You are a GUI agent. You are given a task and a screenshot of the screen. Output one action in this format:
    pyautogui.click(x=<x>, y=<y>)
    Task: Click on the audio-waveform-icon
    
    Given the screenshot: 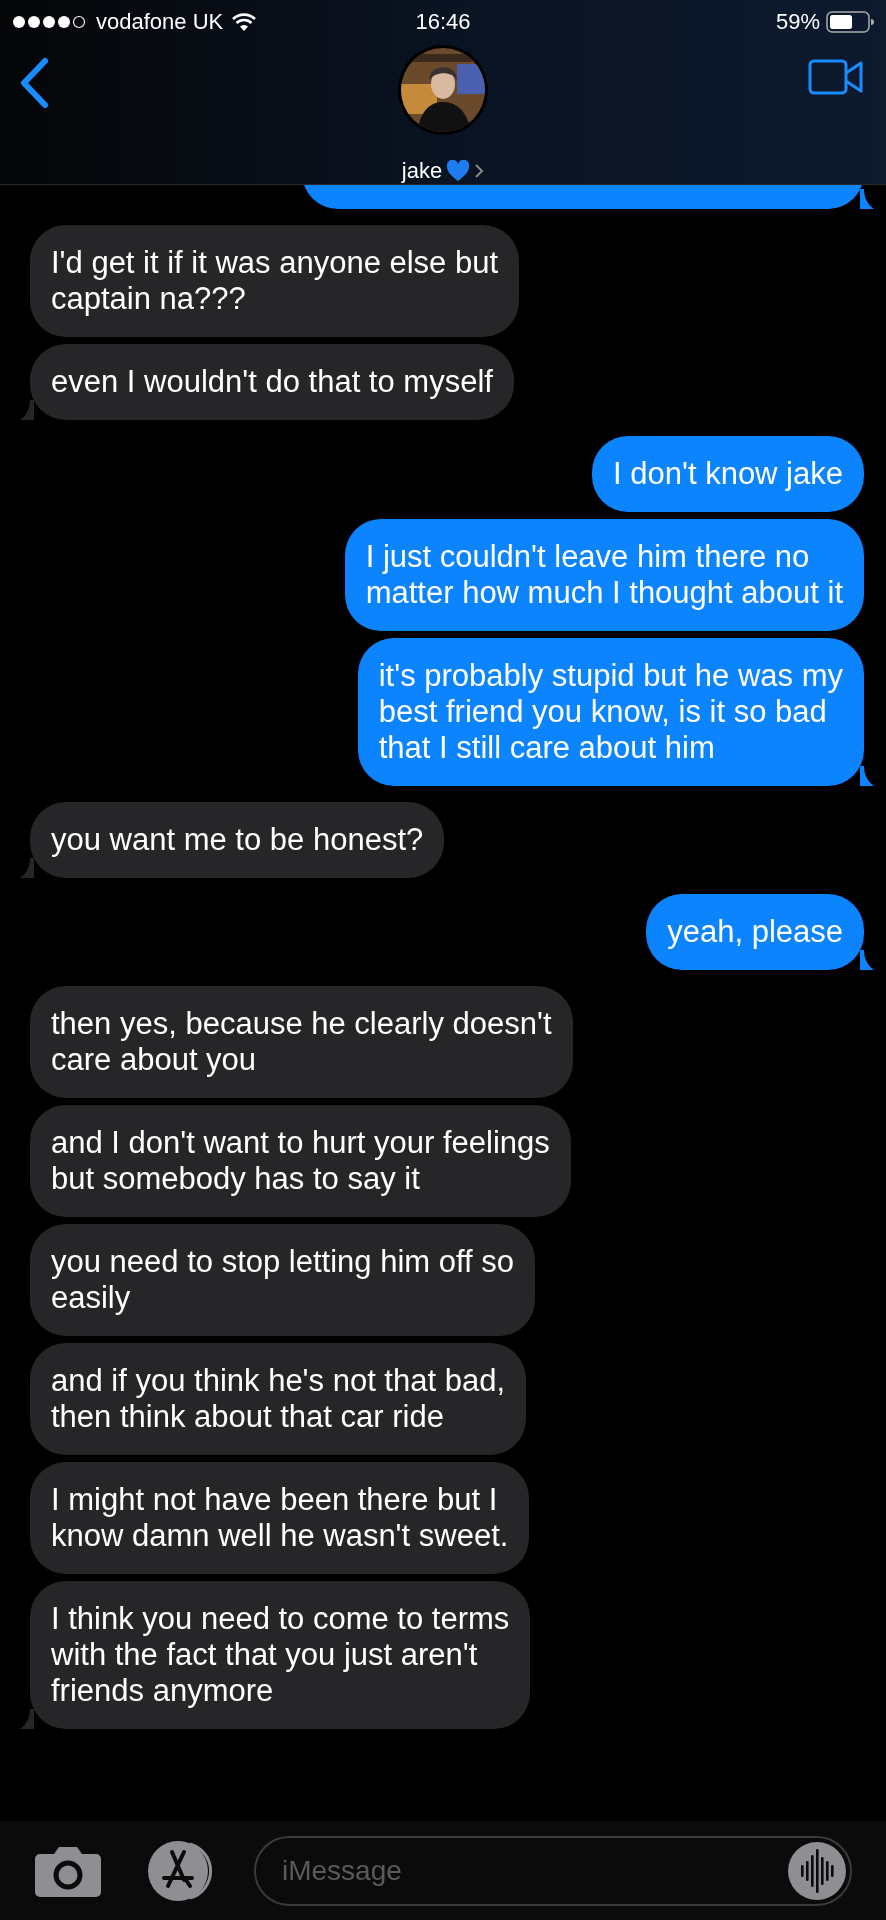 What is the action you would take?
    pyautogui.click(x=817, y=1870)
    